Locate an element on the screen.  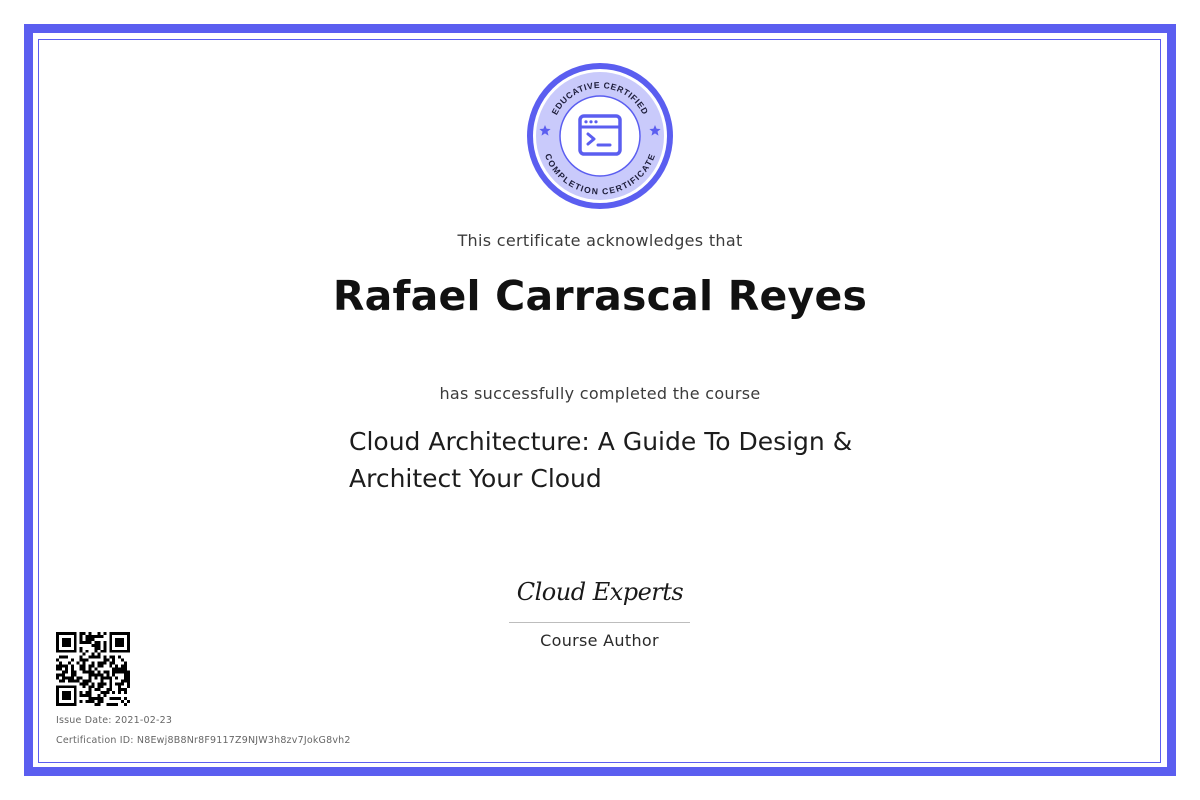
signature-line is located at coordinates (599, 622).